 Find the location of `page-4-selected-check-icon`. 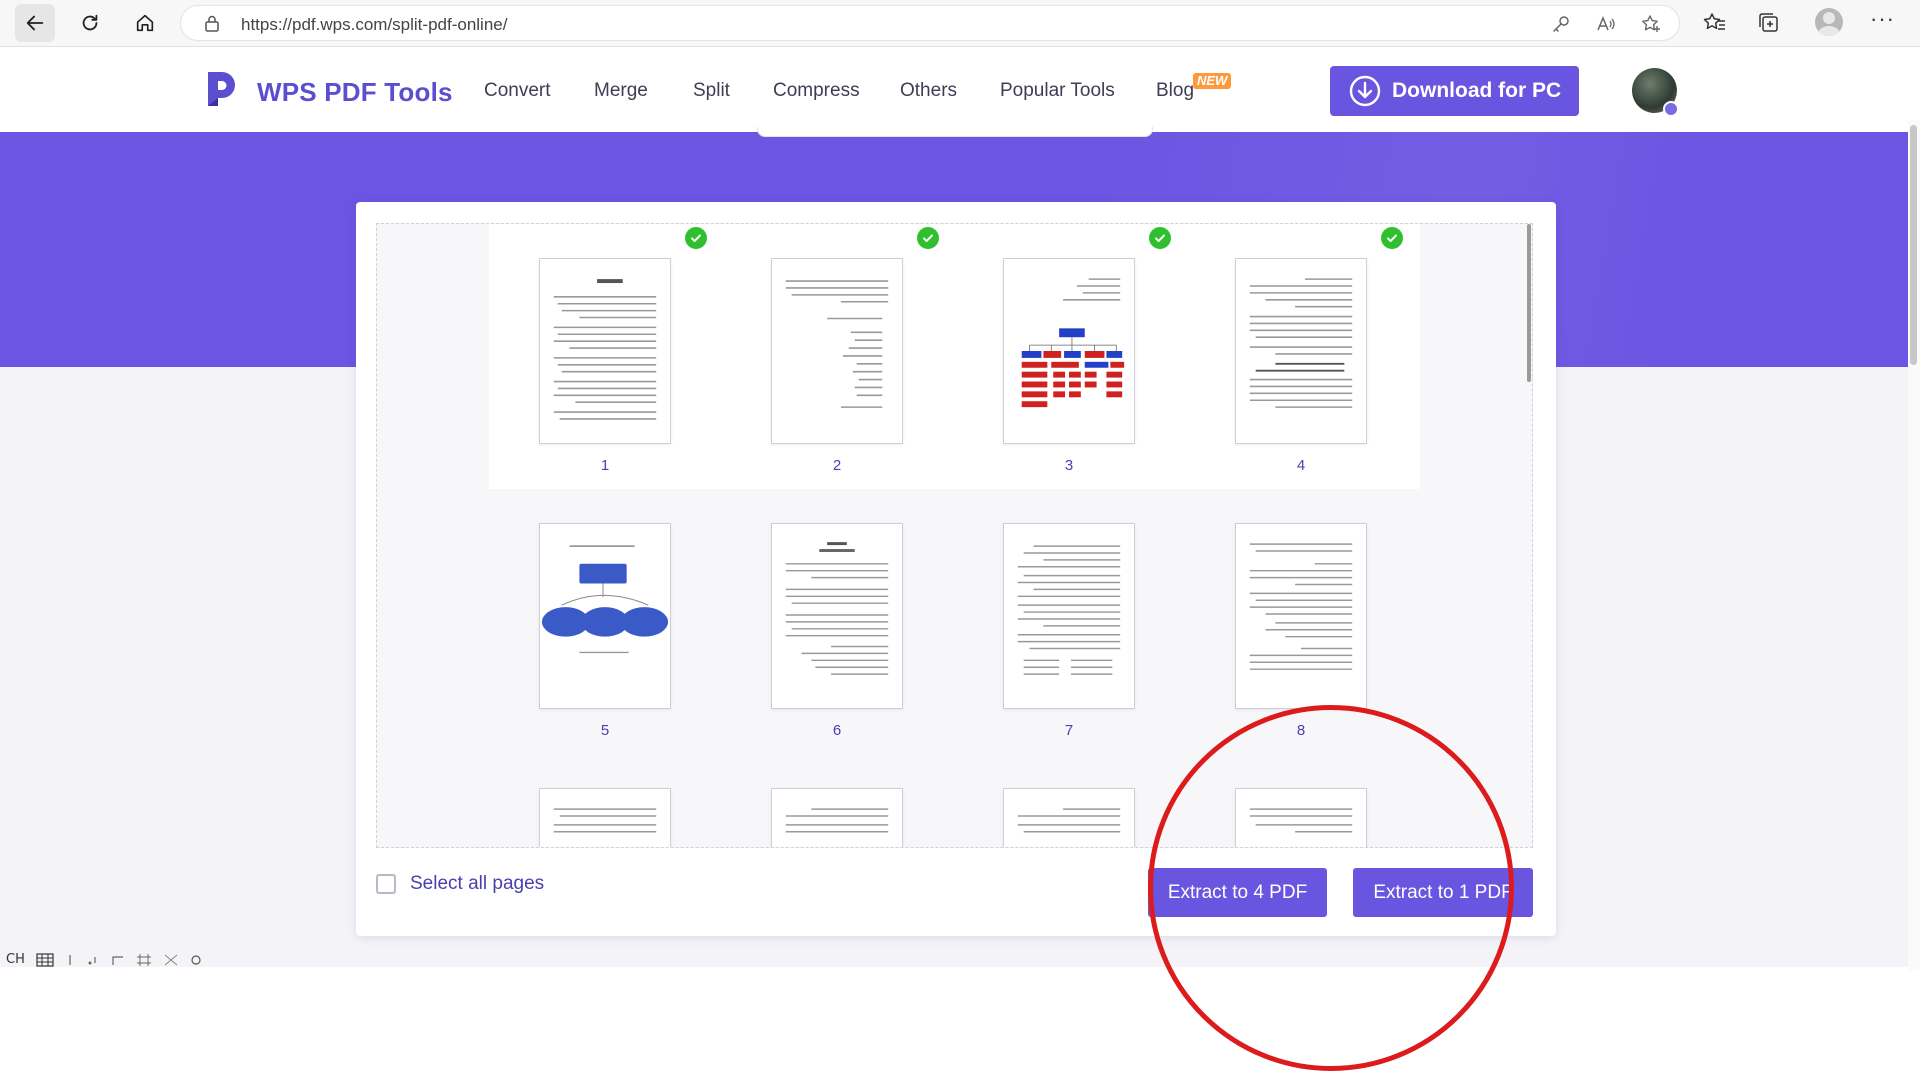

page-4-selected-check-icon is located at coordinates (1392, 238).